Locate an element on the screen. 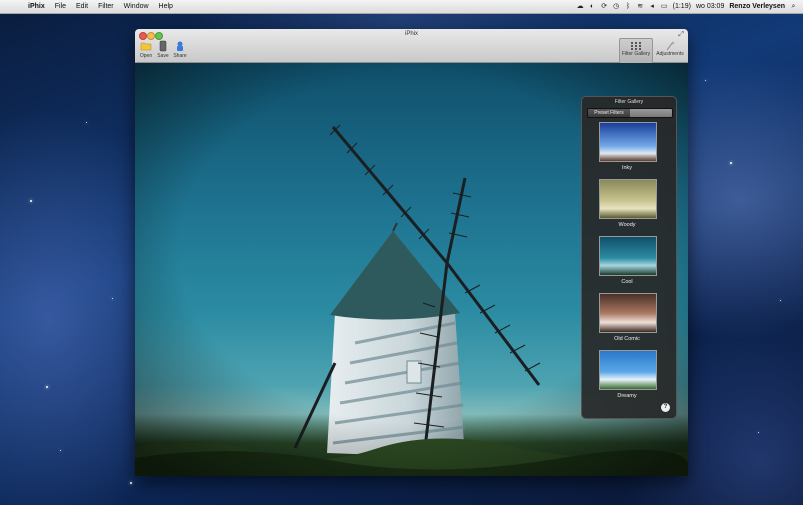  preset-label: Inky is located at coordinates (627, 168).